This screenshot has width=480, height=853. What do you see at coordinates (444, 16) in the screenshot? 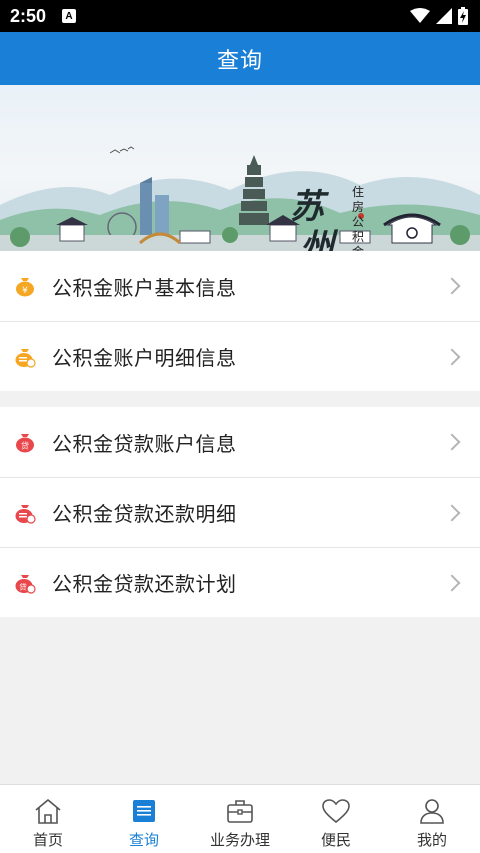
I see `signal-icon` at bounding box center [444, 16].